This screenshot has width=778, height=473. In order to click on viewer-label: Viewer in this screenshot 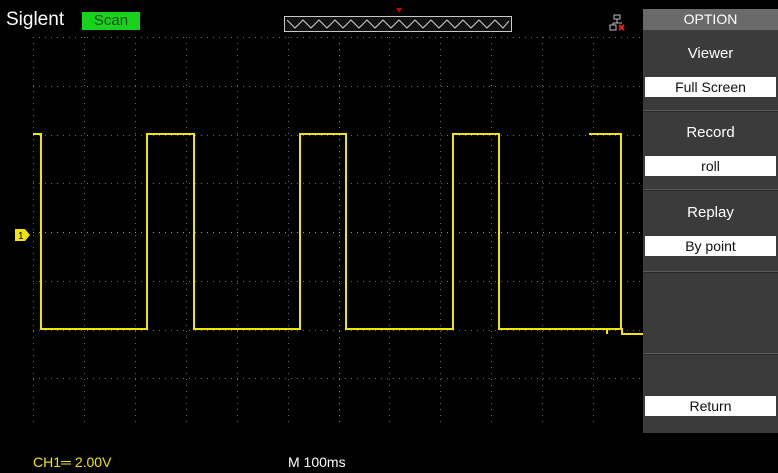, I will do `click(710, 53)`.